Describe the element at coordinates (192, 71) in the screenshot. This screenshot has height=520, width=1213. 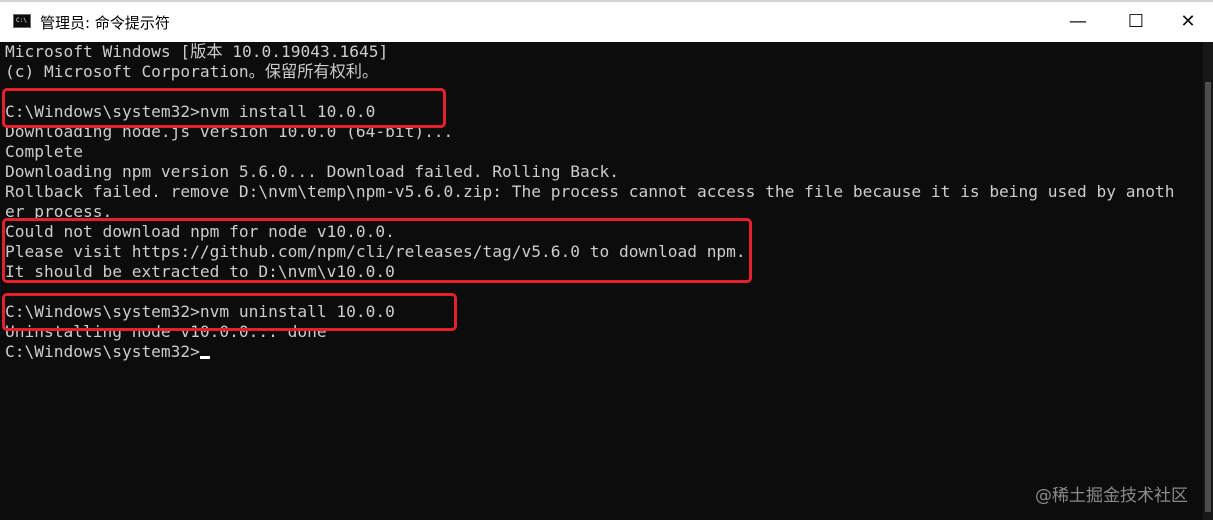
I see `console-line: (c) Microsoft Corporation。保留所有权利。` at that location.